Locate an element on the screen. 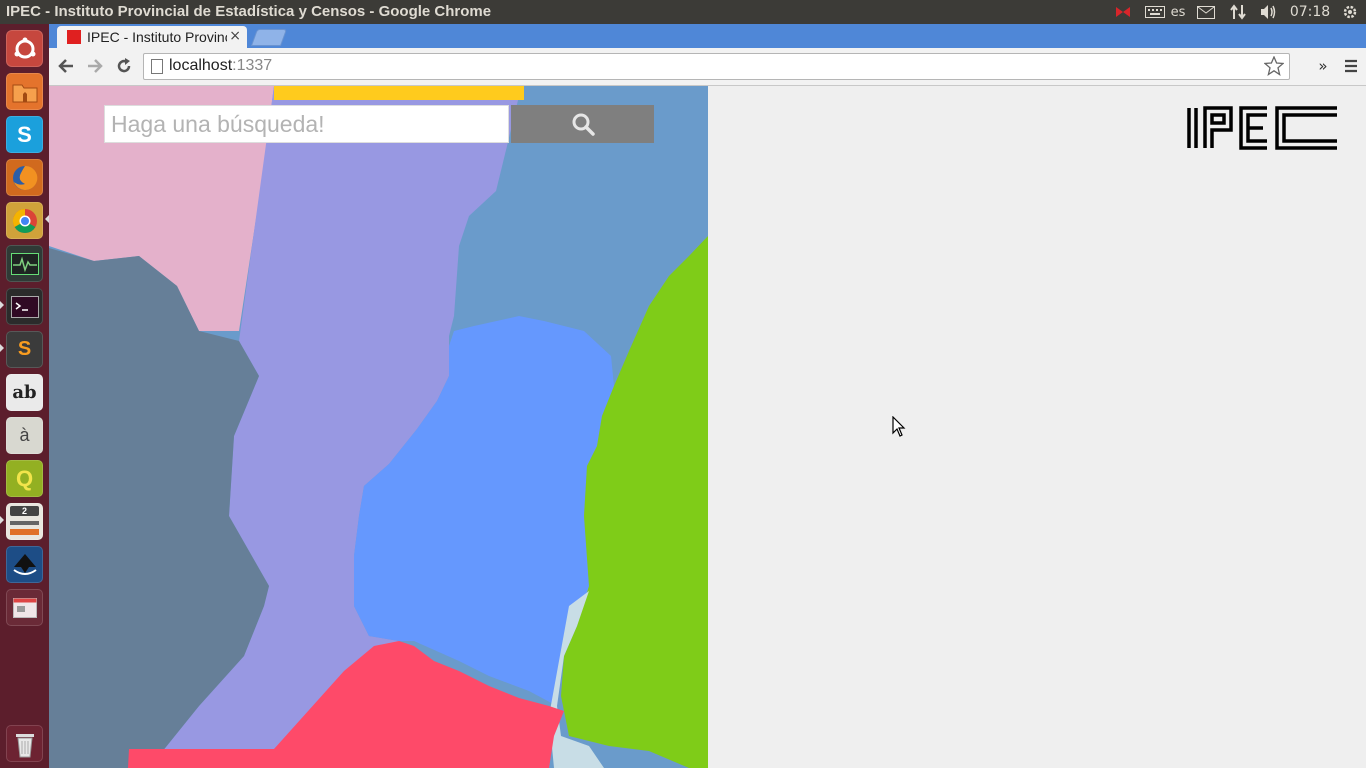 Image resolution: width=1366 pixels, height=768 pixels. url-port: :1337 is located at coordinates (252, 65).